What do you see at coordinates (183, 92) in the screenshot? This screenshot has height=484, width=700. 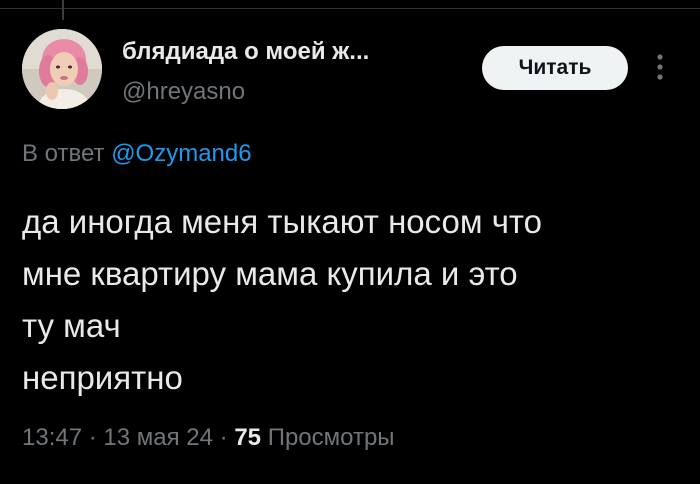 I see `author-handle: @hreyasno` at bounding box center [183, 92].